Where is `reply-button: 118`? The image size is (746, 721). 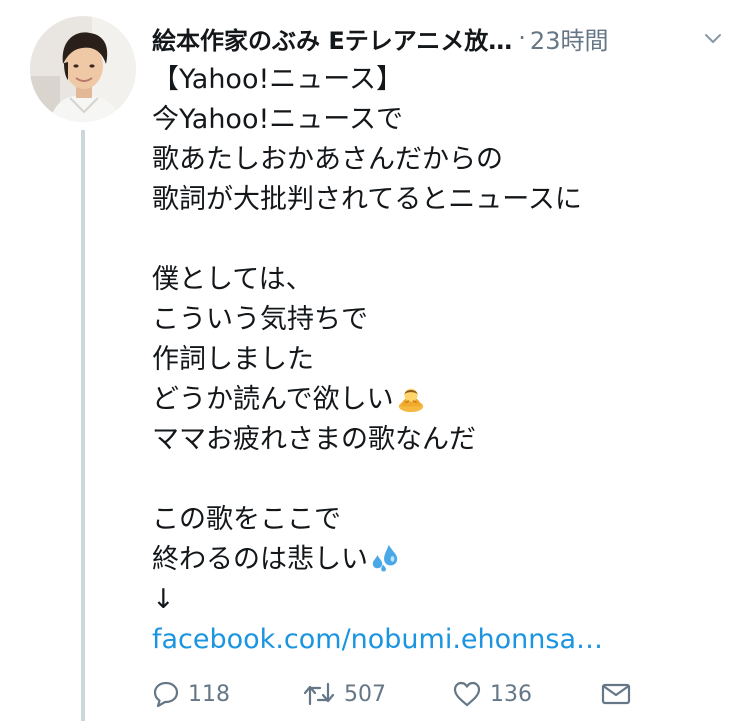 reply-button: 118 is located at coordinates (191, 694).